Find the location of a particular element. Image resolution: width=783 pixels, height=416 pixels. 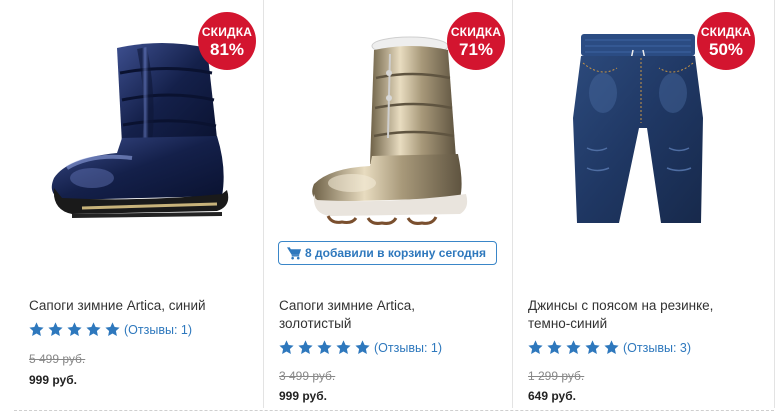

rating: (Отзывы: 3) is located at coordinates (609, 348).